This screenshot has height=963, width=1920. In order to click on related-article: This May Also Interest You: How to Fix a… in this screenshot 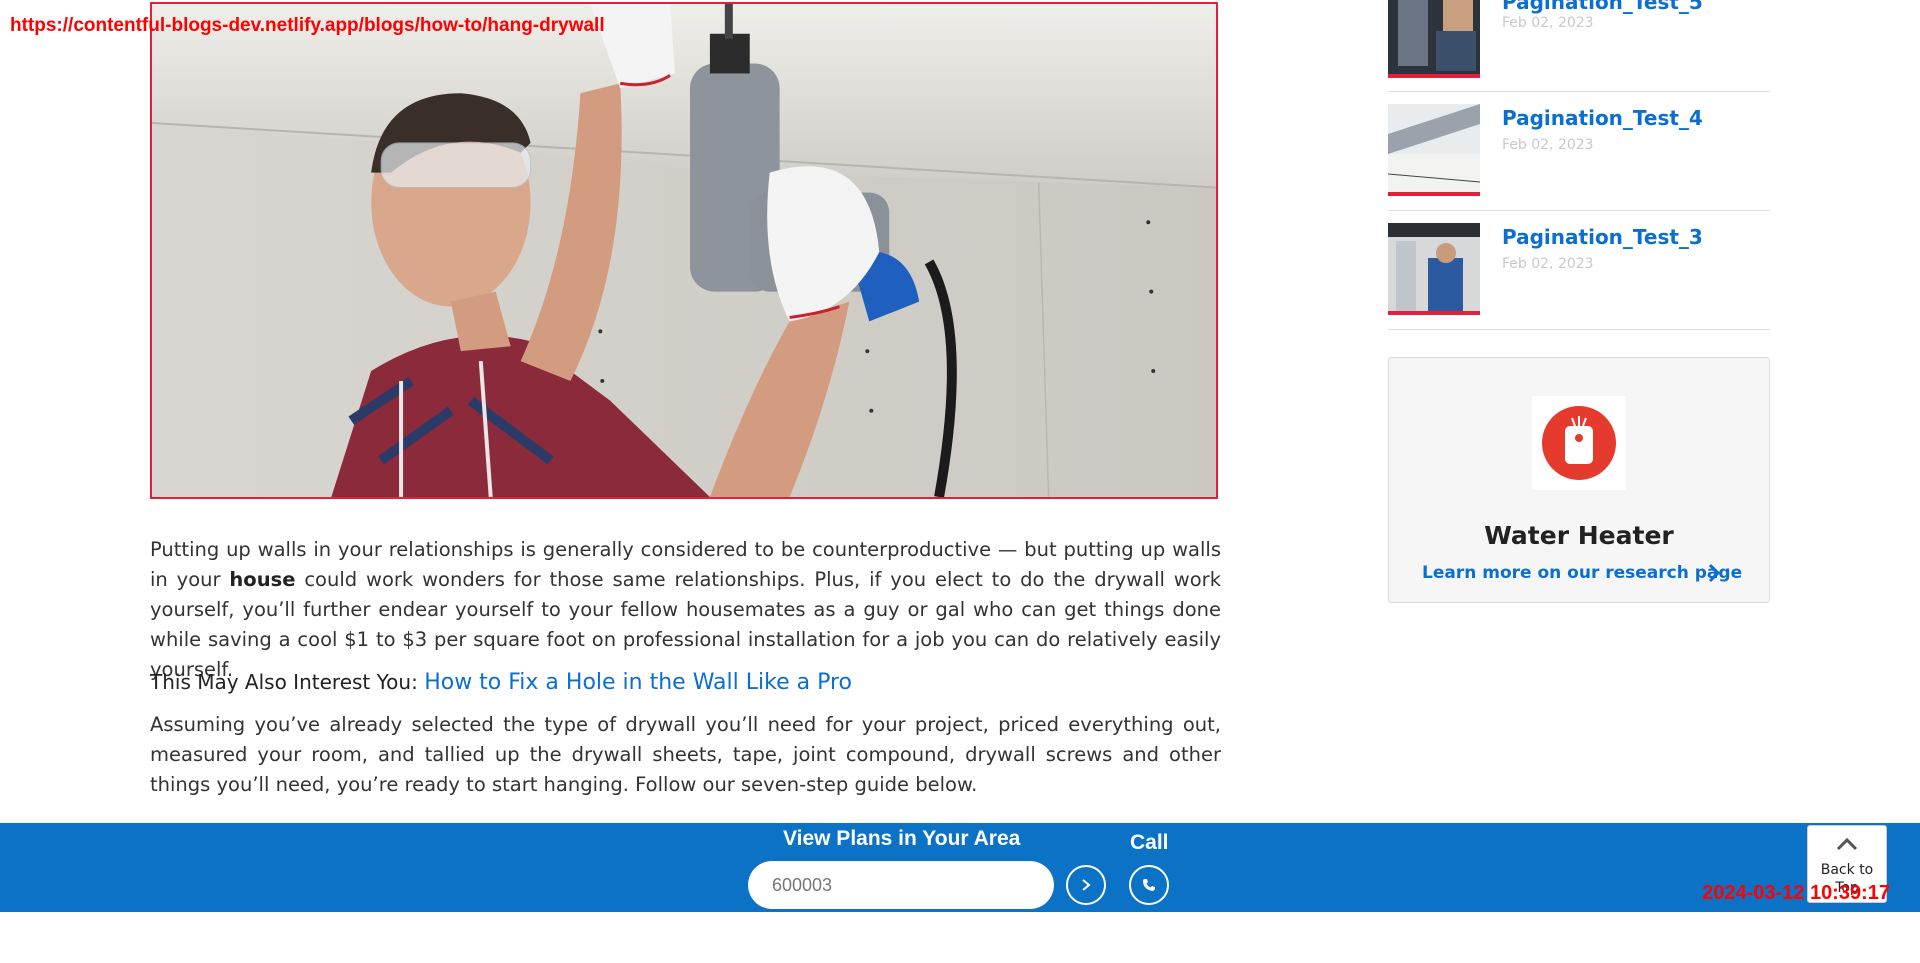, I will do `click(685, 682)`.